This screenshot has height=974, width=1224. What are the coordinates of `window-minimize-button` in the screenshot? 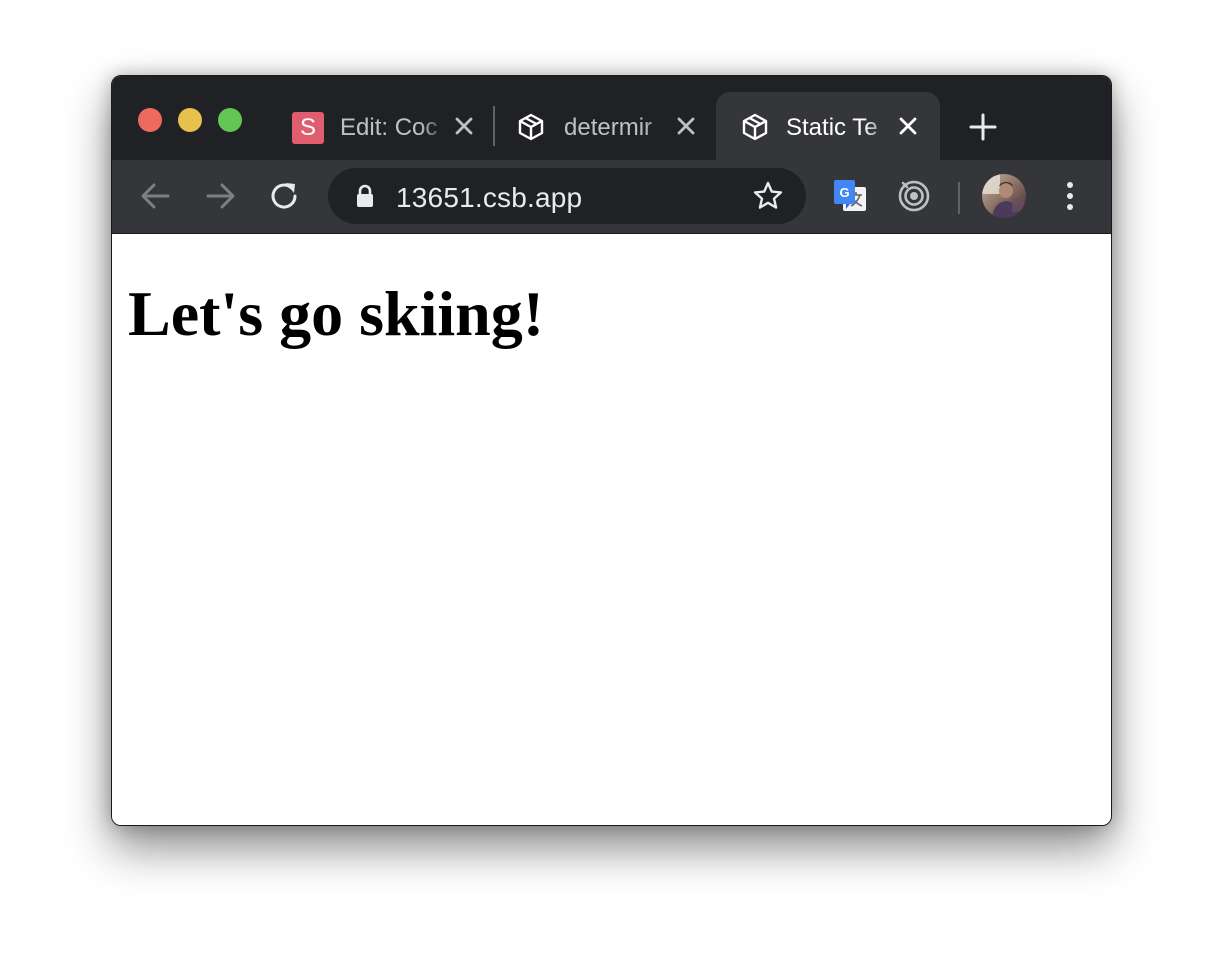 It's located at (190, 120).